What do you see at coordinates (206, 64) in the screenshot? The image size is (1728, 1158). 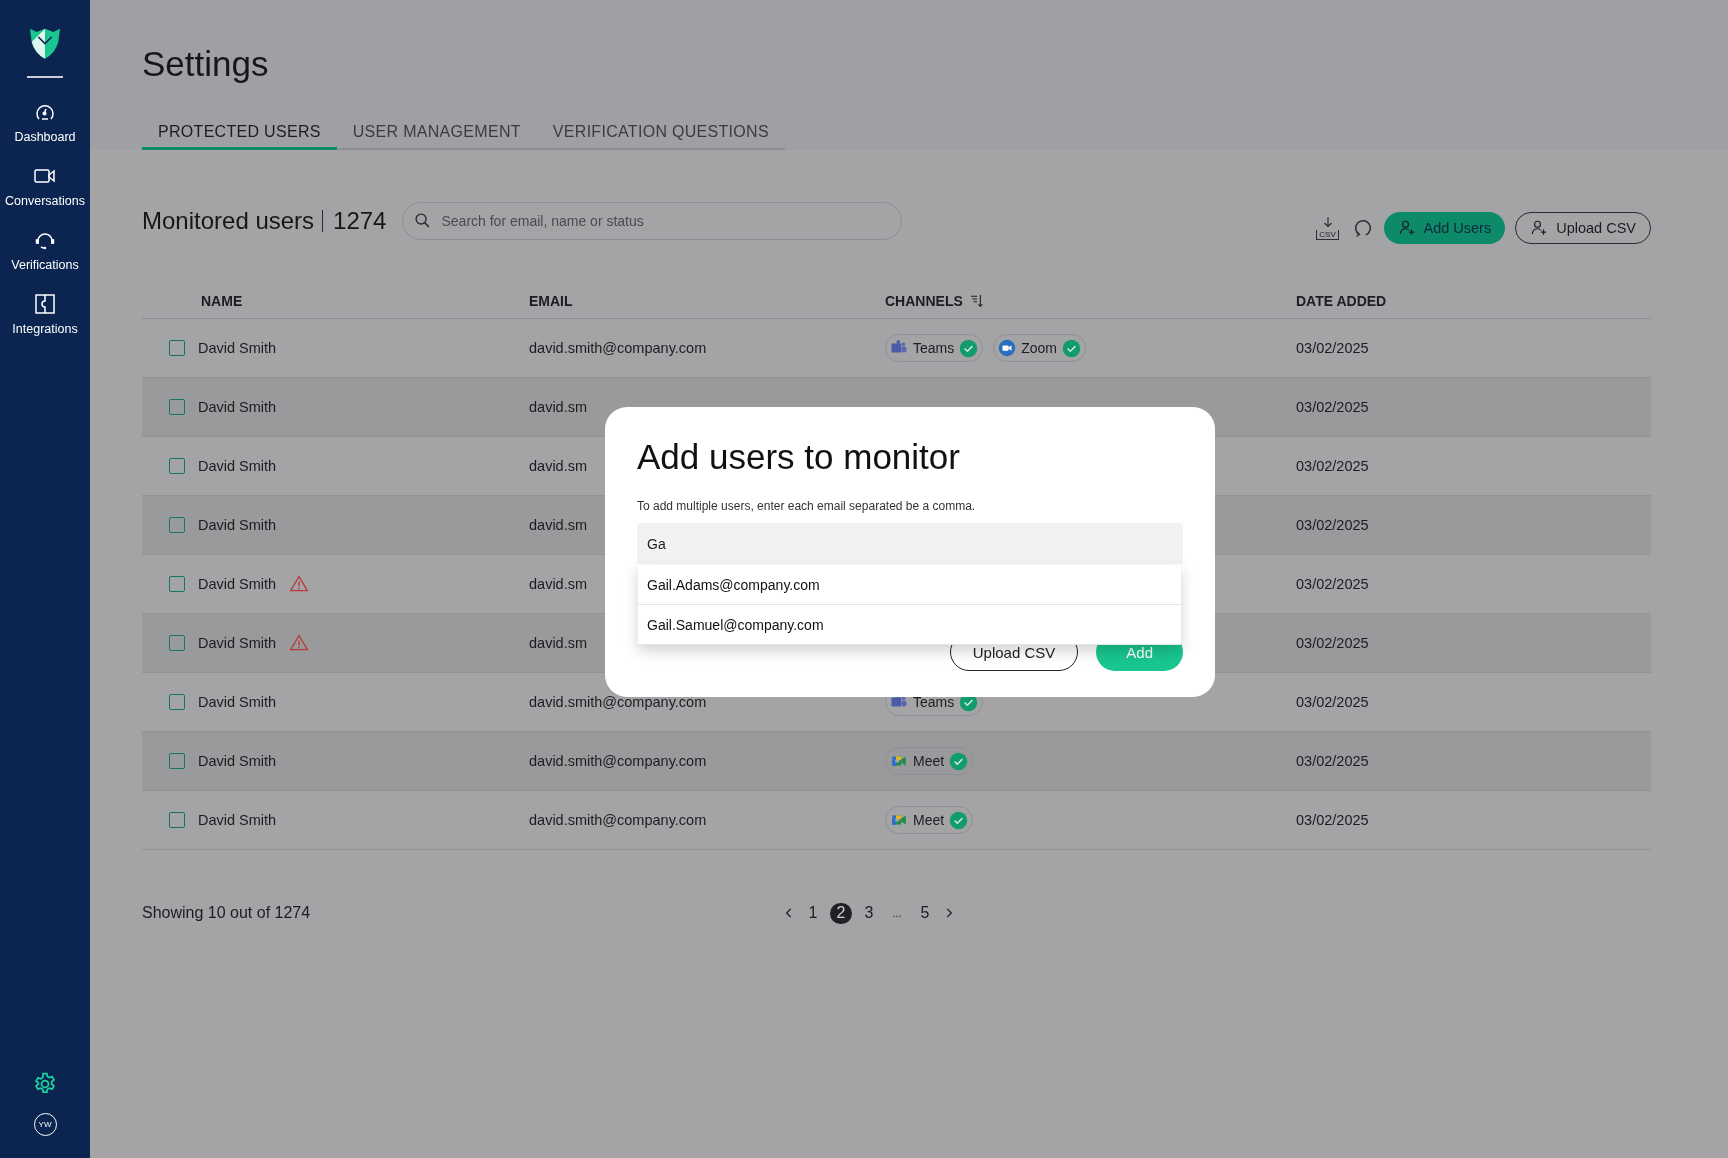 I see `page-title: Settings` at bounding box center [206, 64].